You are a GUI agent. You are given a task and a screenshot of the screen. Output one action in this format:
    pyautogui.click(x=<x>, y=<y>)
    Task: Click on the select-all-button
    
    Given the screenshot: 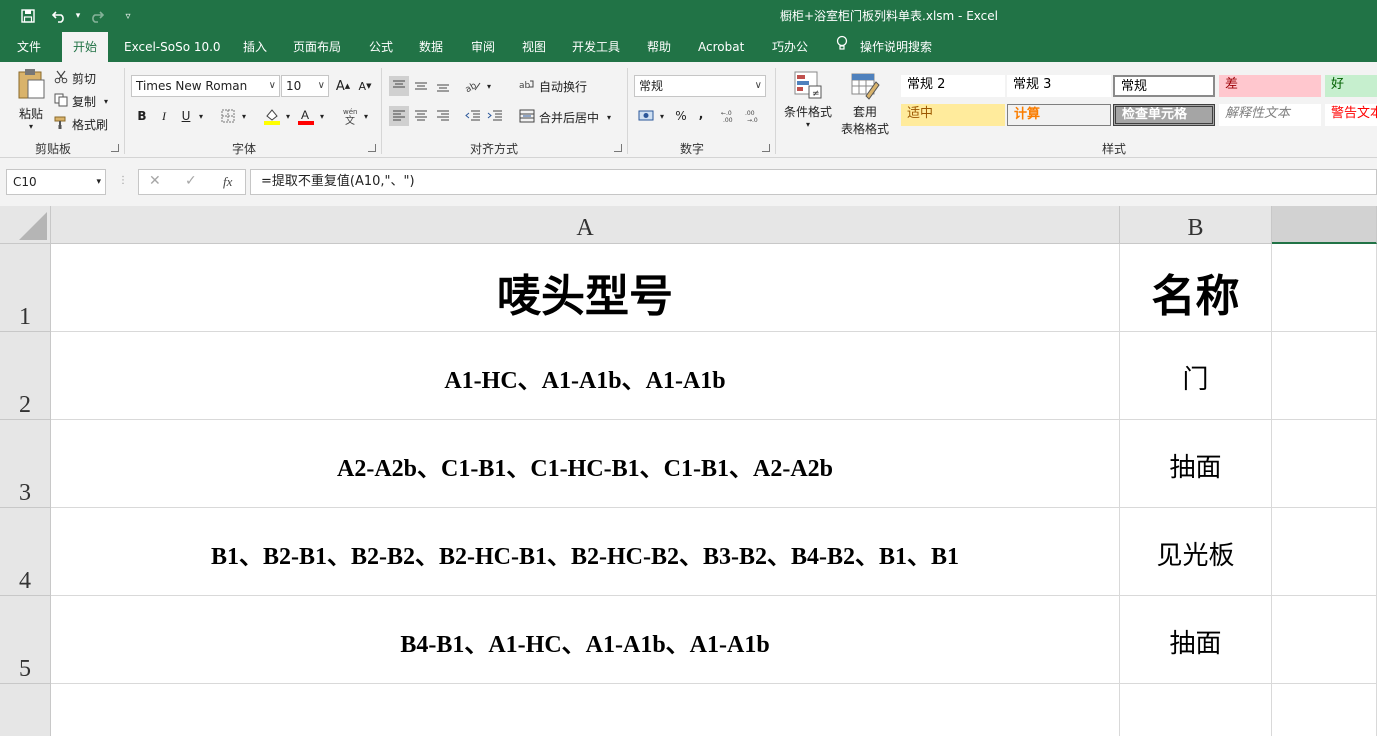 What is the action you would take?
    pyautogui.click(x=25, y=225)
    